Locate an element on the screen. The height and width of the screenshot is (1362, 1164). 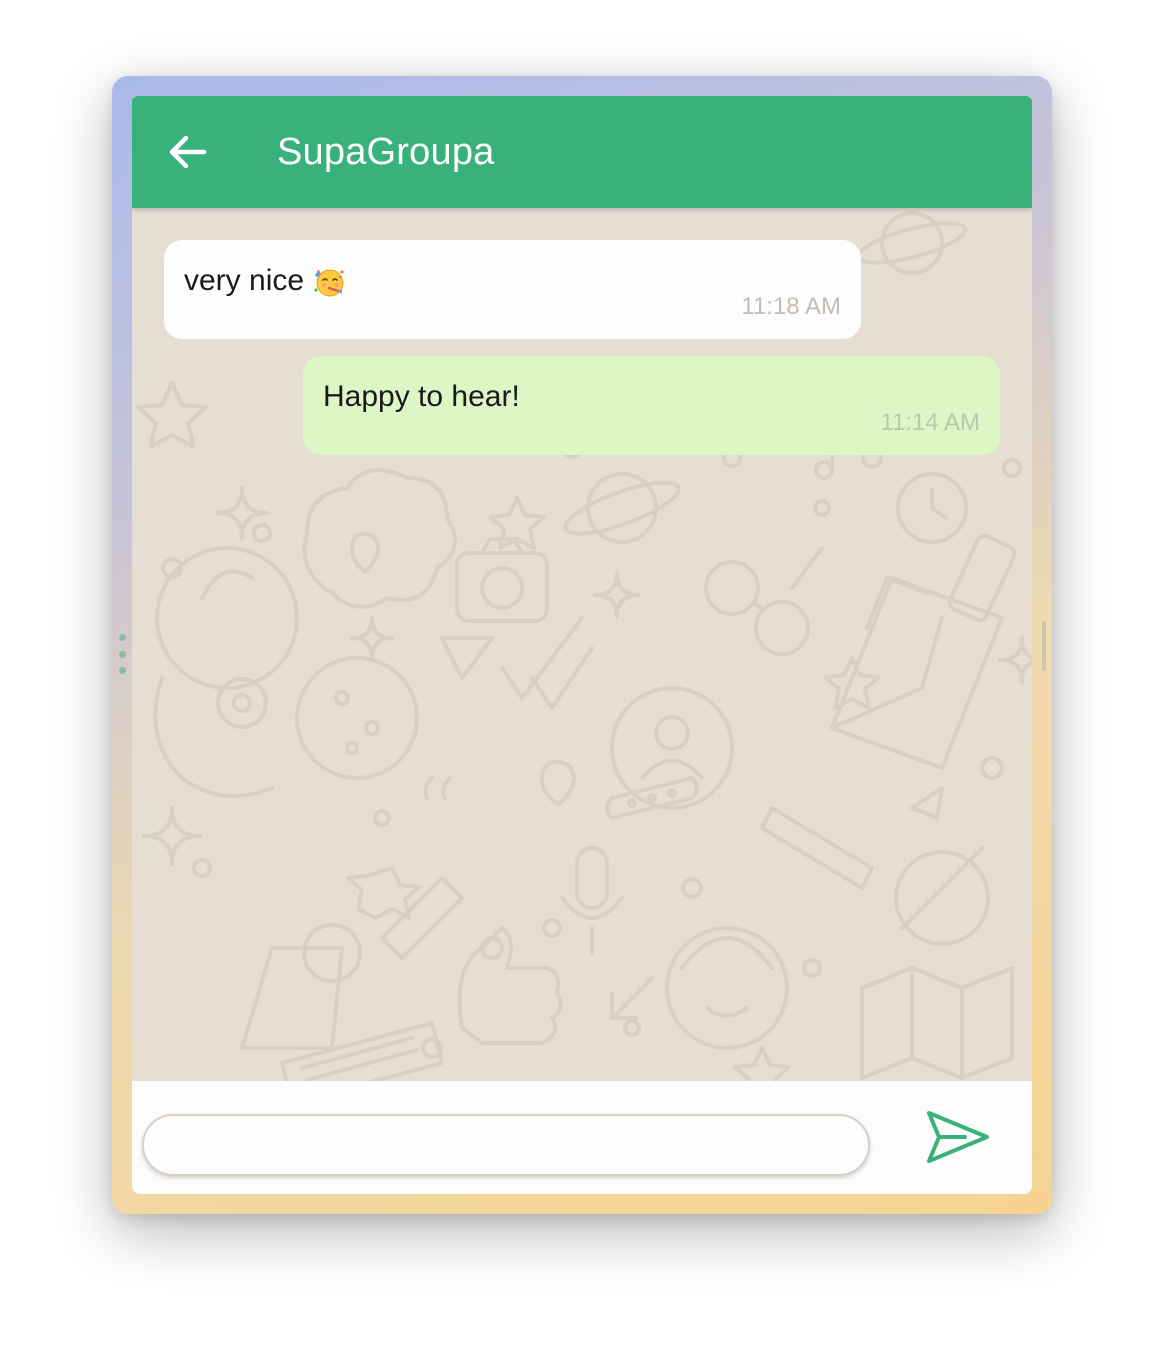
send-icon is located at coordinates (958, 1137).